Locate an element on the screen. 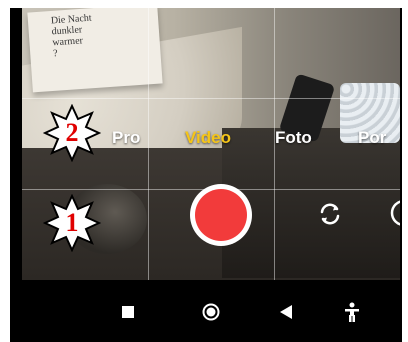 The width and height of the screenshot is (408, 342). scene-book is located at coordinates (95, 50).